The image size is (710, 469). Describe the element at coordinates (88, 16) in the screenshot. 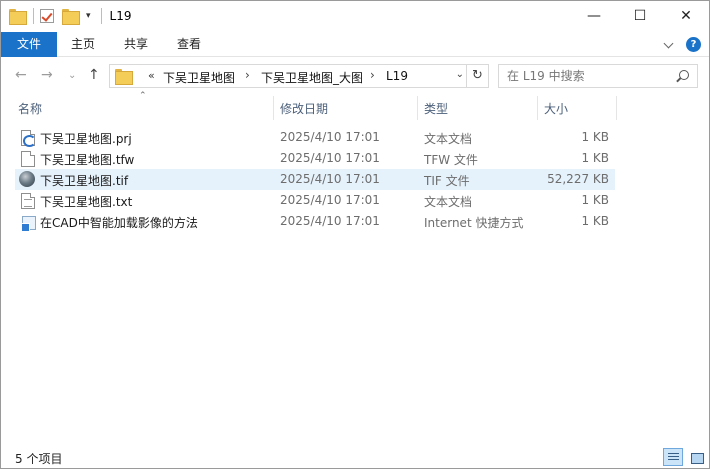

I see `customize-toolbar-dropdown-icon: ▾` at that location.